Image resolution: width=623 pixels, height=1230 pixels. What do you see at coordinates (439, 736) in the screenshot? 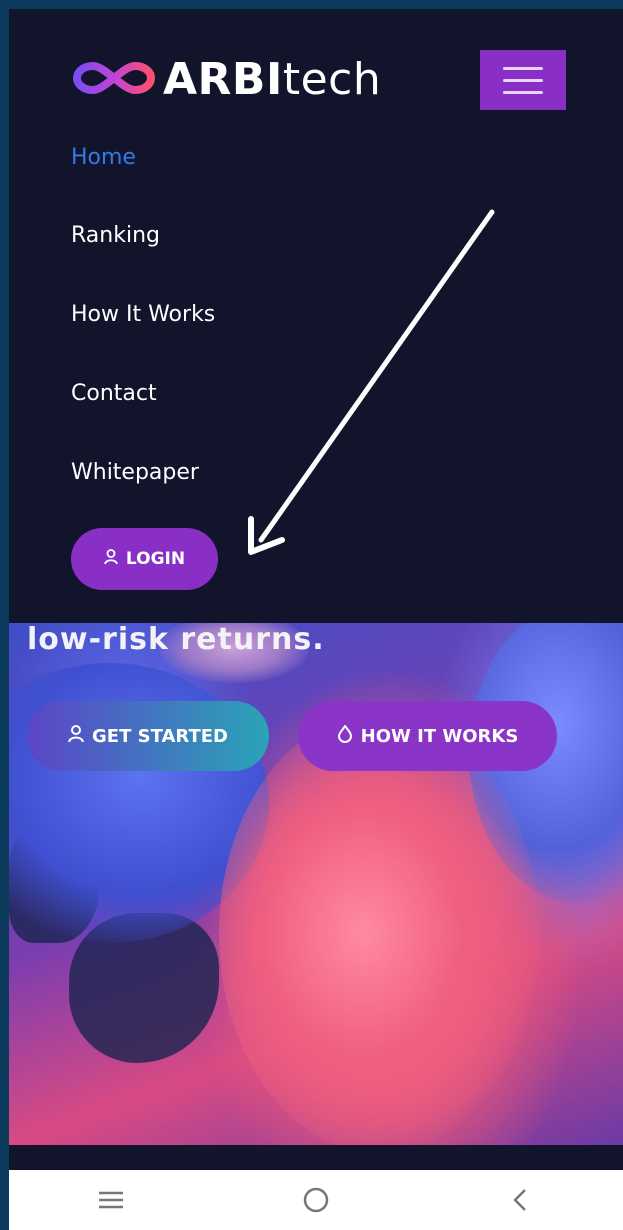
I see `how-it-works-label: HOW IT WORKS` at bounding box center [439, 736].